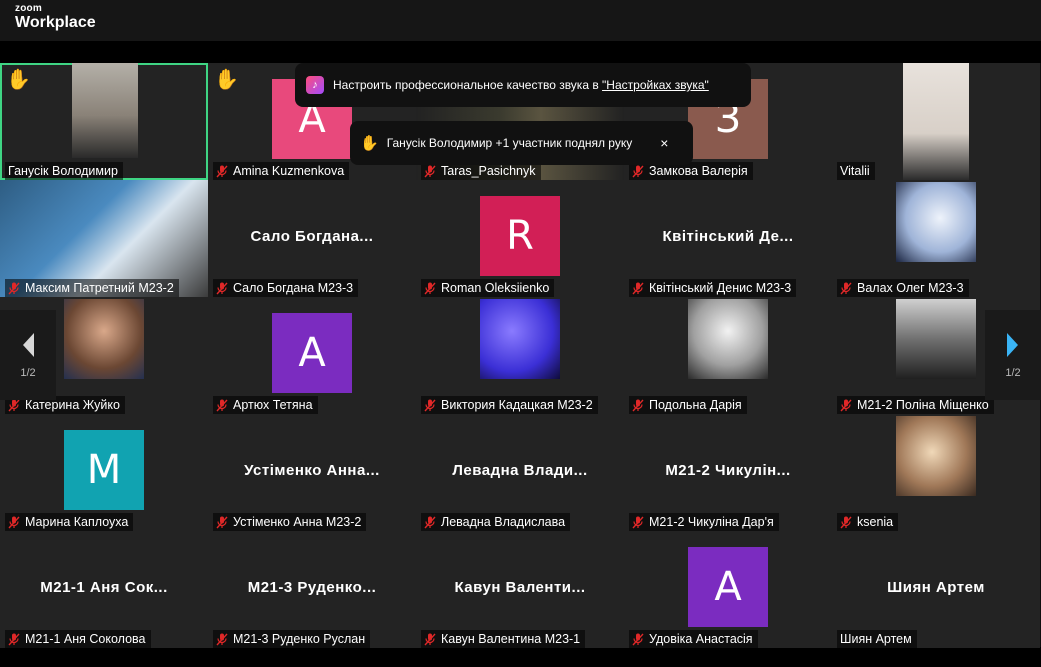 Image resolution: width=1041 pixels, height=667 pixels. I want to click on participant-tile: М21-1 Аня Сок... М21-1 Аня Соколова, so click(104, 589).